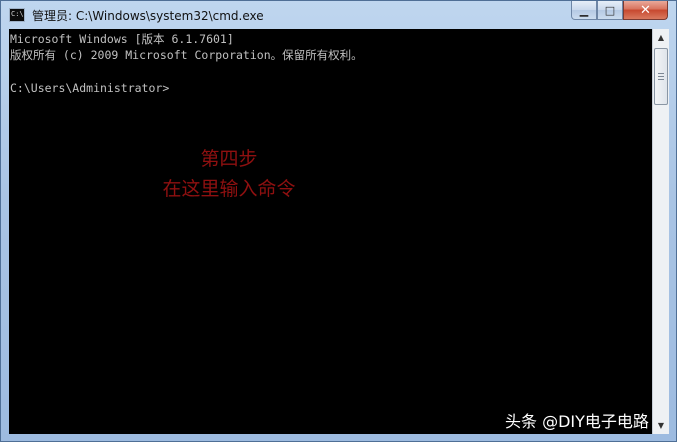 The image size is (677, 442). I want to click on window-title: 管理员: C:\Windows\system32\cmd.exe, so click(148, 16).